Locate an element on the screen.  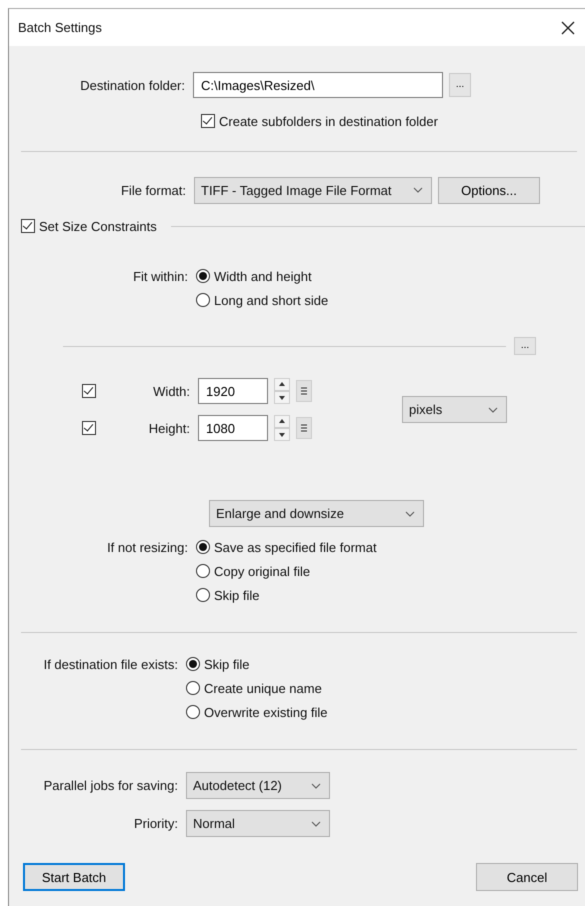
checkbox-label: Create subfolders in destination folder is located at coordinates (328, 121).